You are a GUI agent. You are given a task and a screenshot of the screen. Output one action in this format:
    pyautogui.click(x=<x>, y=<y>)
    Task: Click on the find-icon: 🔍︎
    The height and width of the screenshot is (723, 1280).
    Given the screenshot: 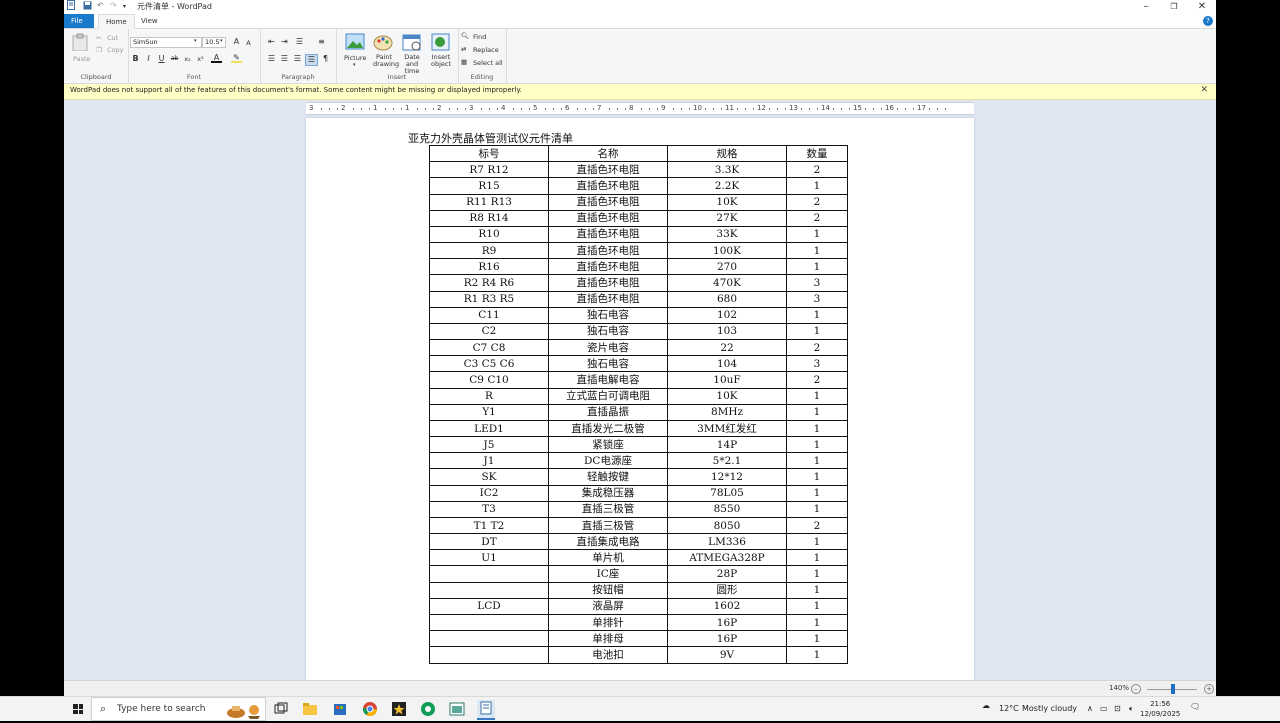 What is the action you would take?
    pyautogui.click(x=465, y=36)
    